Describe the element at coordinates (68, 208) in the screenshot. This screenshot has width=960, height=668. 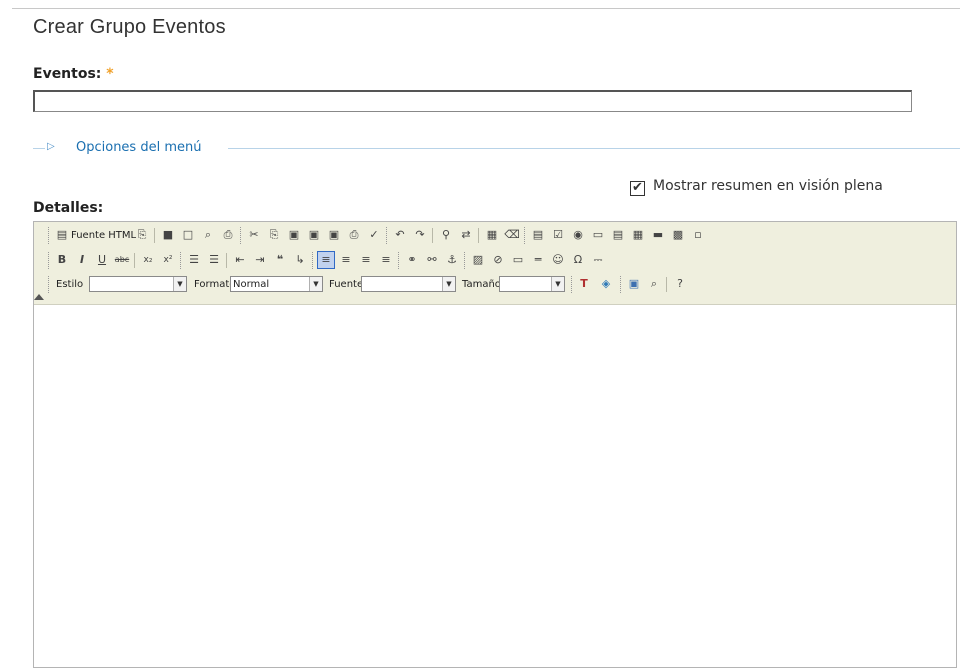
I see `details-label: Detalles:` at that location.